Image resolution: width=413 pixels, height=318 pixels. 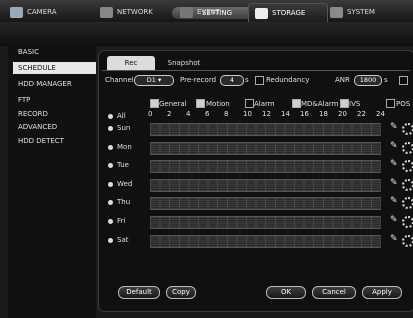 I want to click on anr-input: 1800, so click(x=368, y=80).